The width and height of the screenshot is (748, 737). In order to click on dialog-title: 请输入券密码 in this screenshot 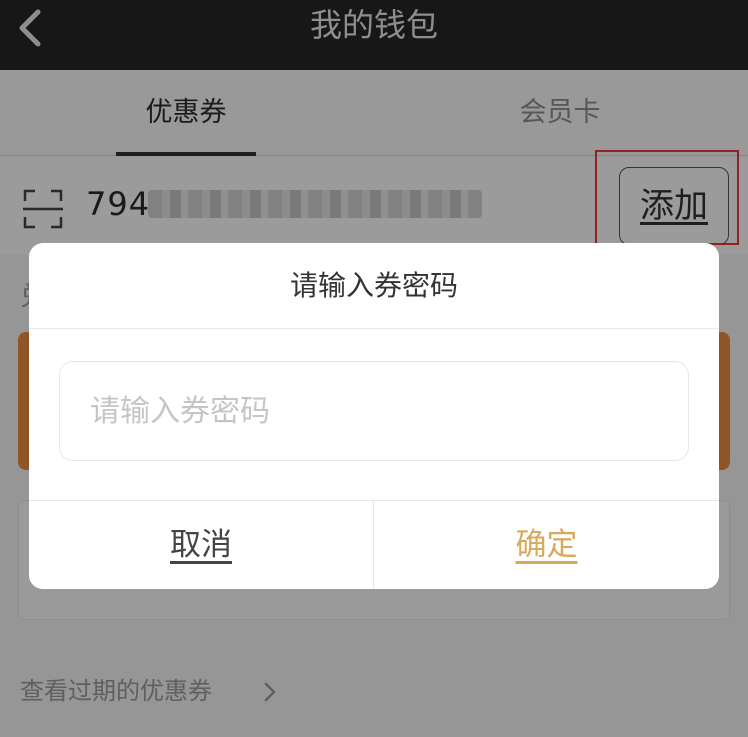, I will do `click(374, 286)`.